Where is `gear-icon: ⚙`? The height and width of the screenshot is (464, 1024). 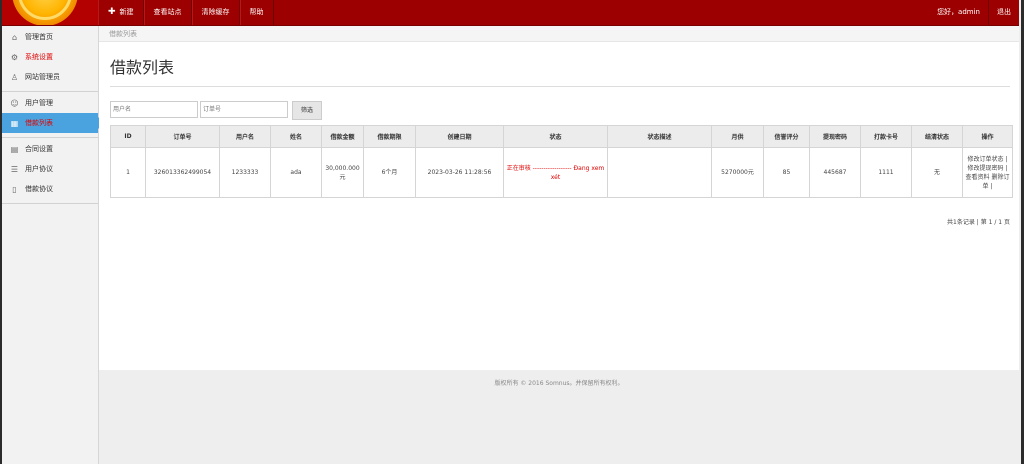
gear-icon: ⚙ is located at coordinates (14, 57).